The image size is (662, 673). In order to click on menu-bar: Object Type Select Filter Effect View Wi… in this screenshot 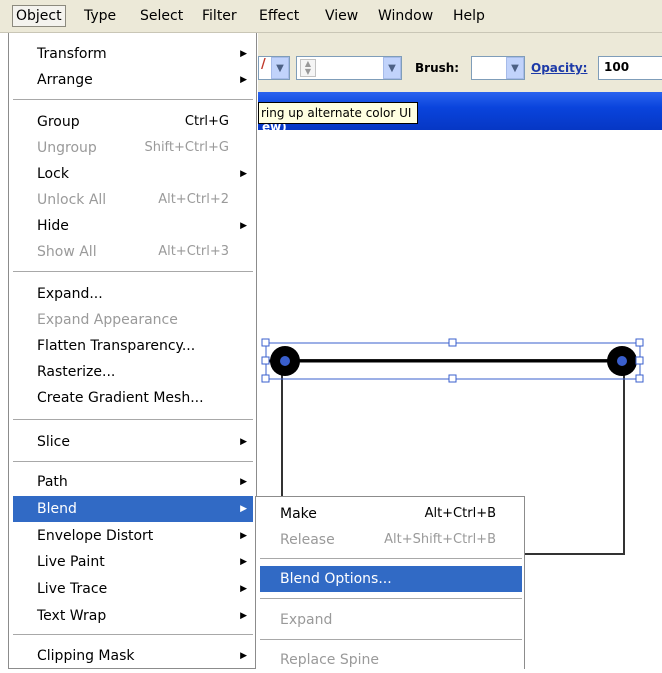, I will do `click(331, 16)`.